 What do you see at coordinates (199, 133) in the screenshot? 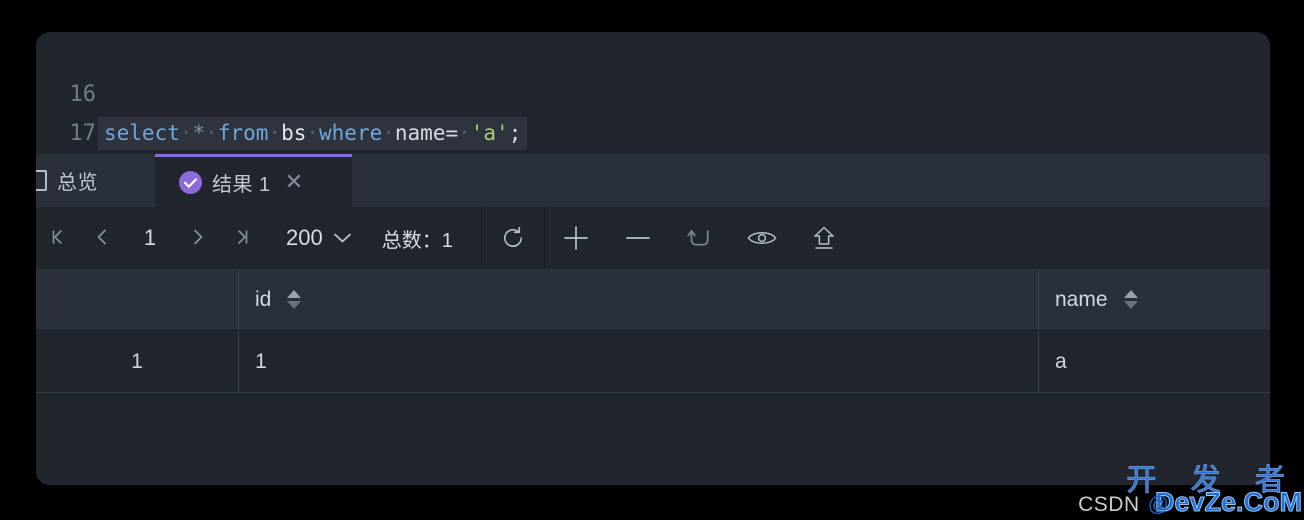
I see `sql-token-star: *` at bounding box center [199, 133].